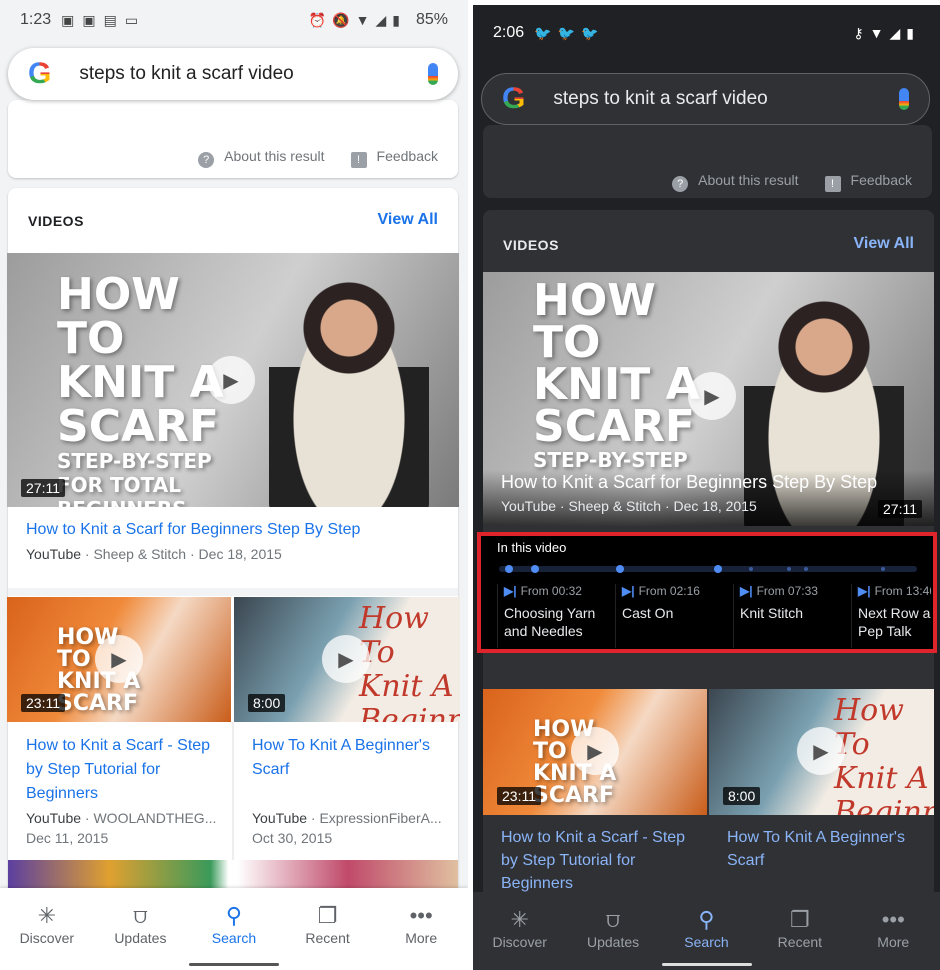 This screenshot has width=940, height=970. What do you see at coordinates (569, 32) in the screenshot?
I see `twitter-icons: 🐦🐦🐦` at bounding box center [569, 32].